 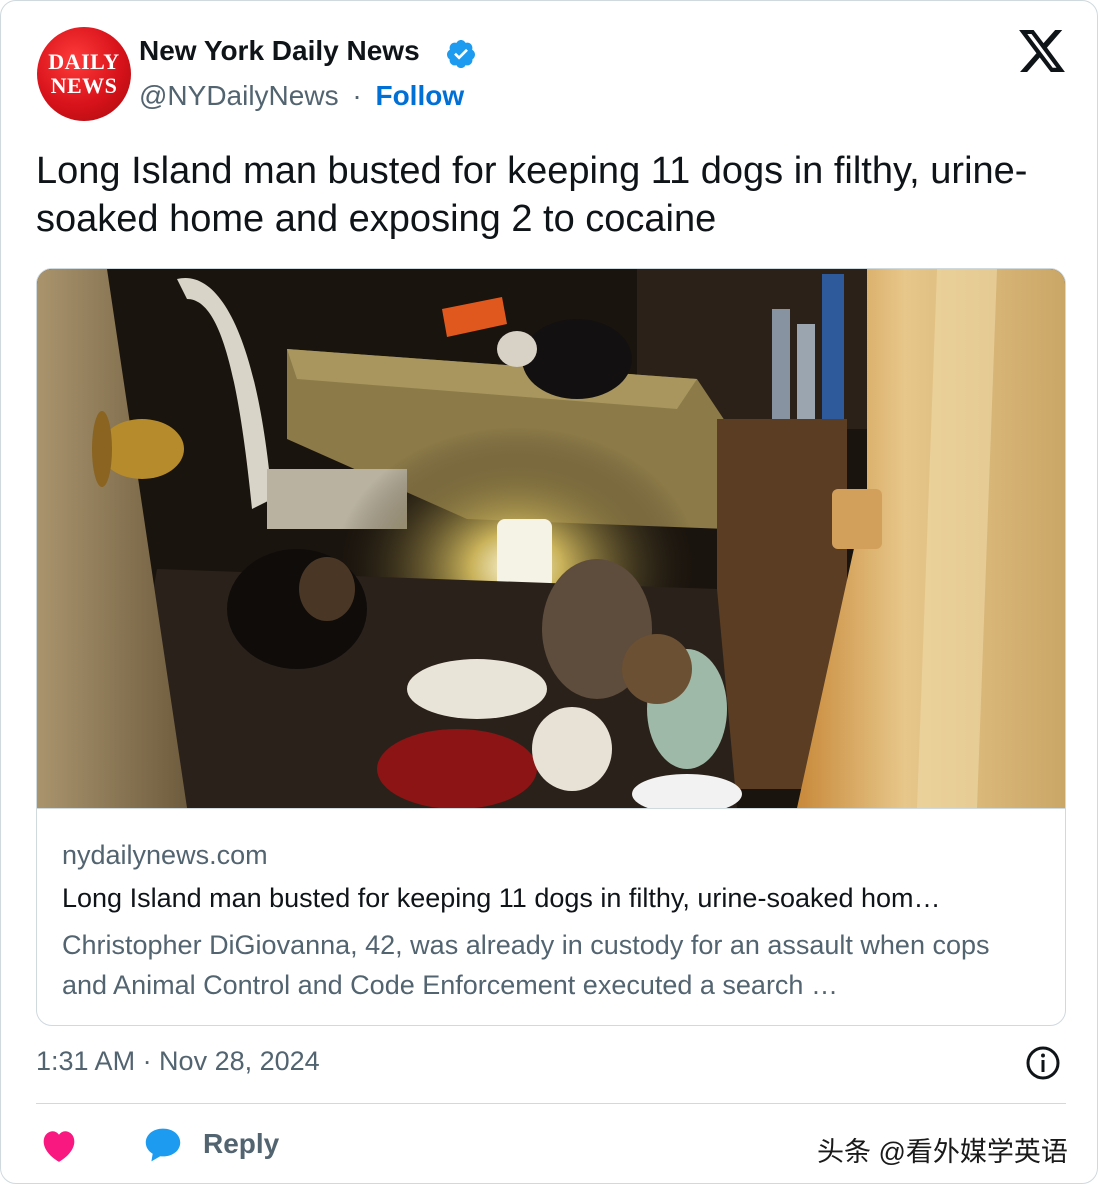 What do you see at coordinates (84, 61) in the screenshot?
I see `avatar-line-1: DAILY` at bounding box center [84, 61].